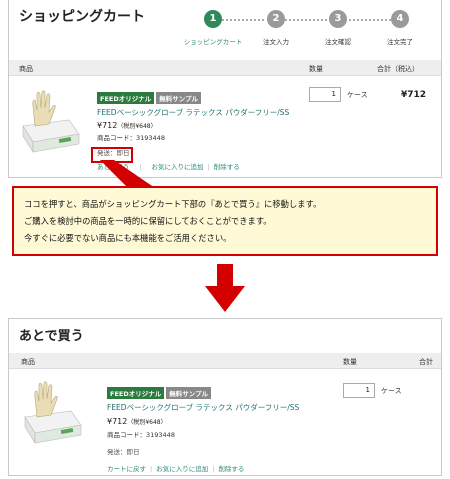 Image resolution: width=450 pixels, height=479 pixels. Describe the element at coordinates (126, 469) in the screenshot. I see `return-to-cart-link: カートに戻す` at that location.